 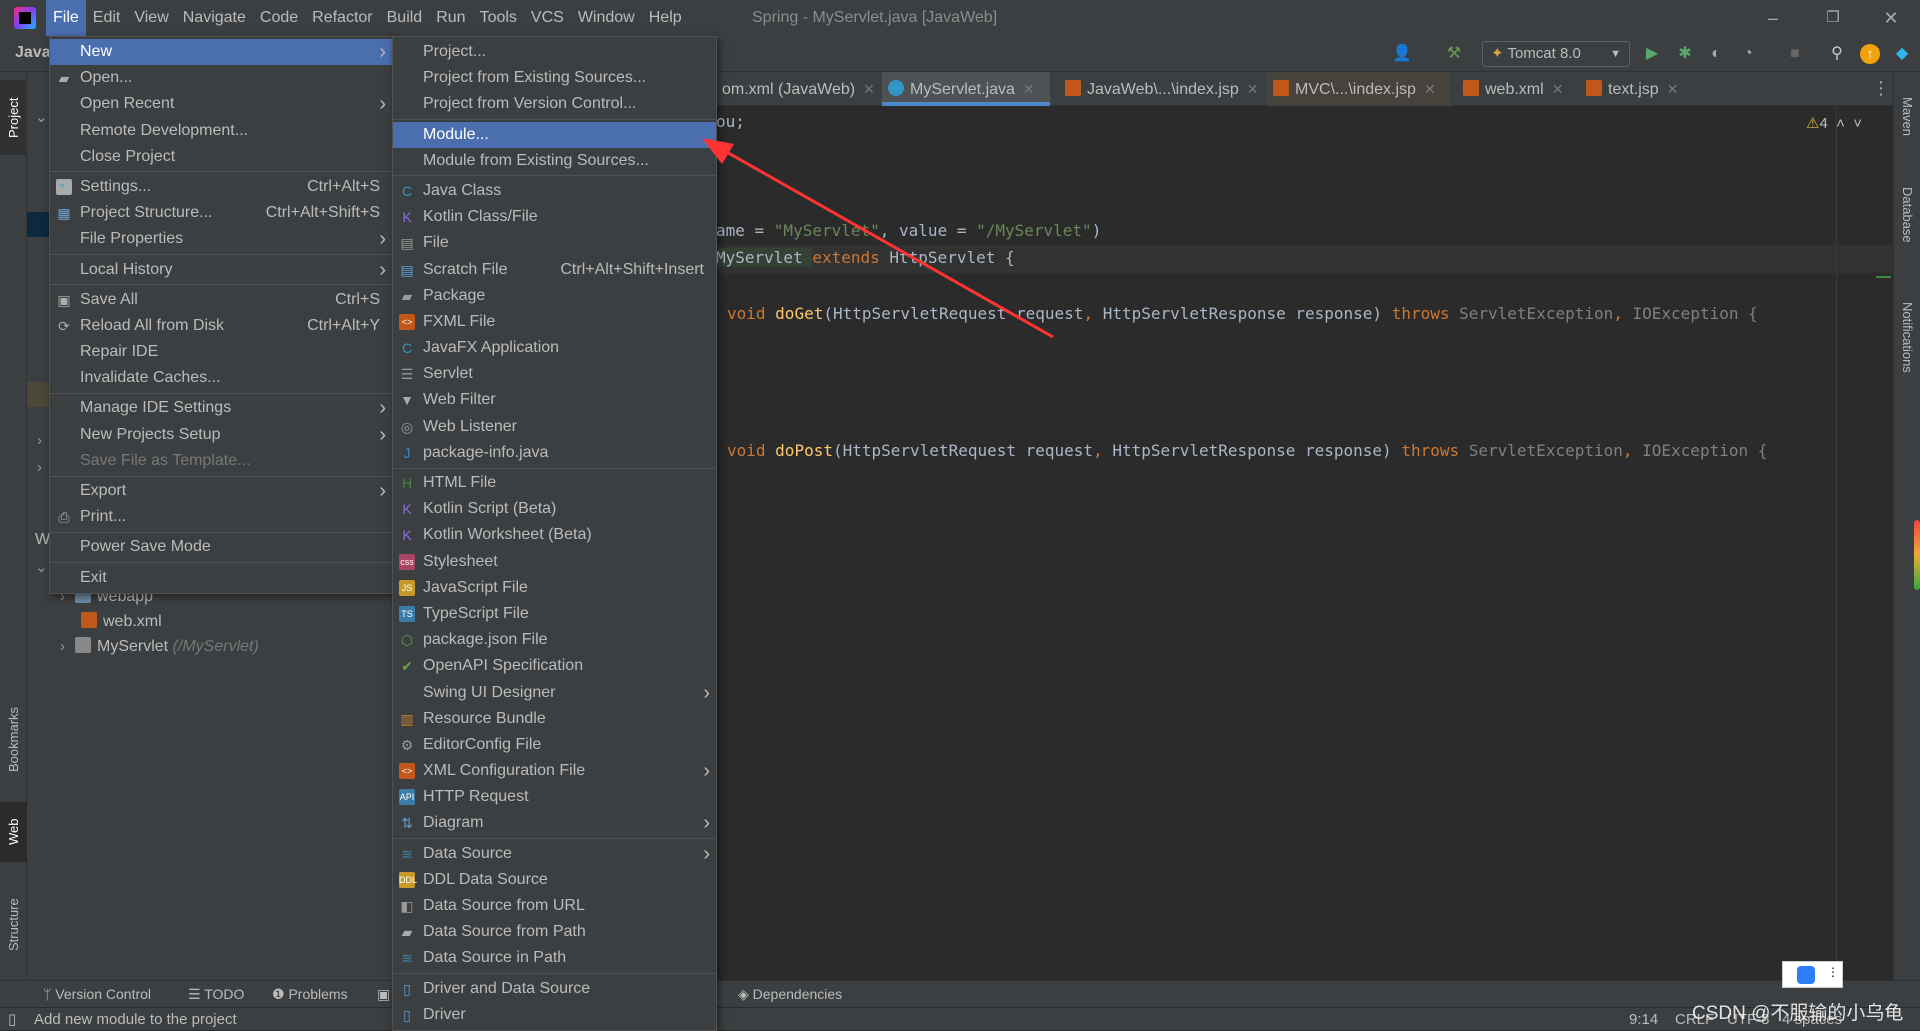 I want to click on more-tabs-icon: ⋮, so click(x=1881, y=88).